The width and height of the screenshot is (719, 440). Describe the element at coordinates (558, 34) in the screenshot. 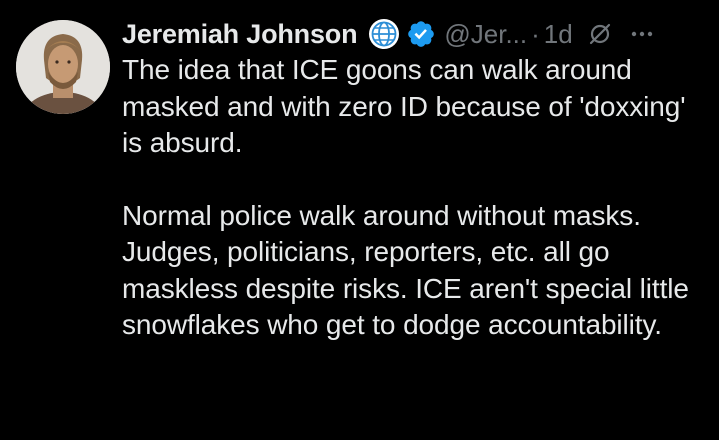

I see `timestamp: 1d` at that location.